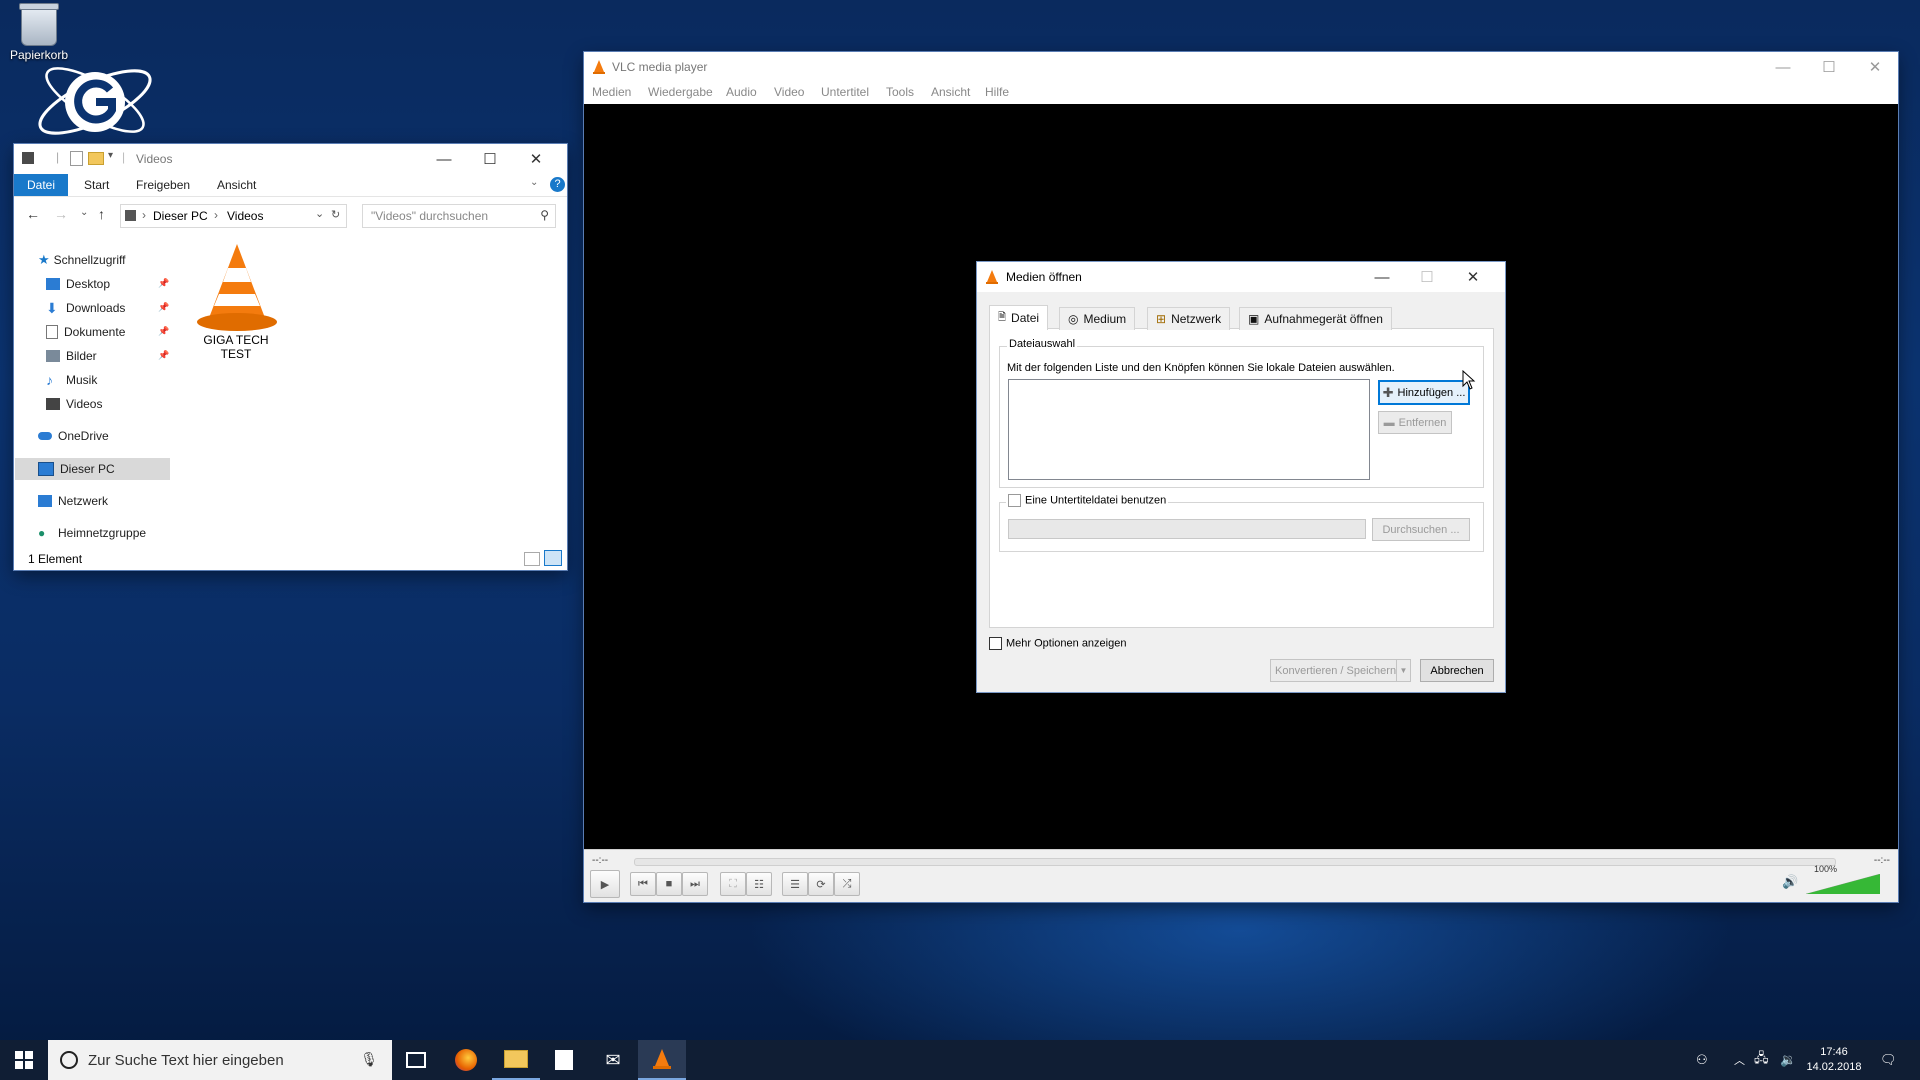 The height and width of the screenshot is (1080, 1920). I want to click on store-button, so click(564, 1060).